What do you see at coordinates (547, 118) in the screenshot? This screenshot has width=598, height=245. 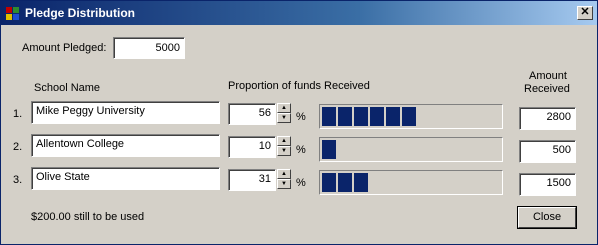 I see `amount-received-field: 2800` at bounding box center [547, 118].